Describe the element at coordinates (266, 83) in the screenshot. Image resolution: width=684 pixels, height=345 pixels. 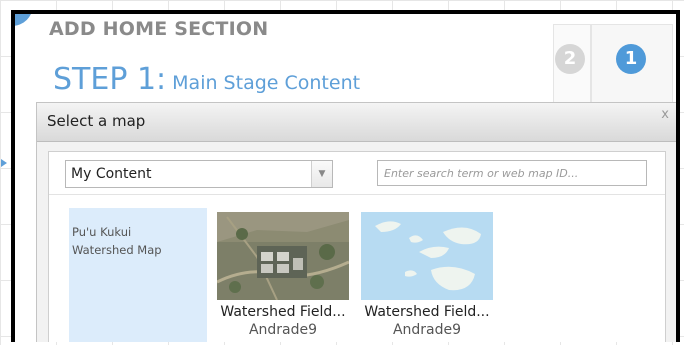
I see `step-name: Main Stage Content` at that location.